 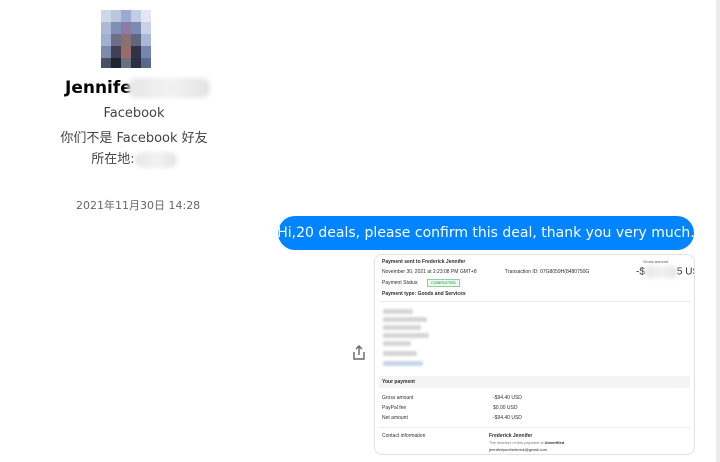 What do you see at coordinates (359, 353) in the screenshot?
I see `share-icon` at bounding box center [359, 353].